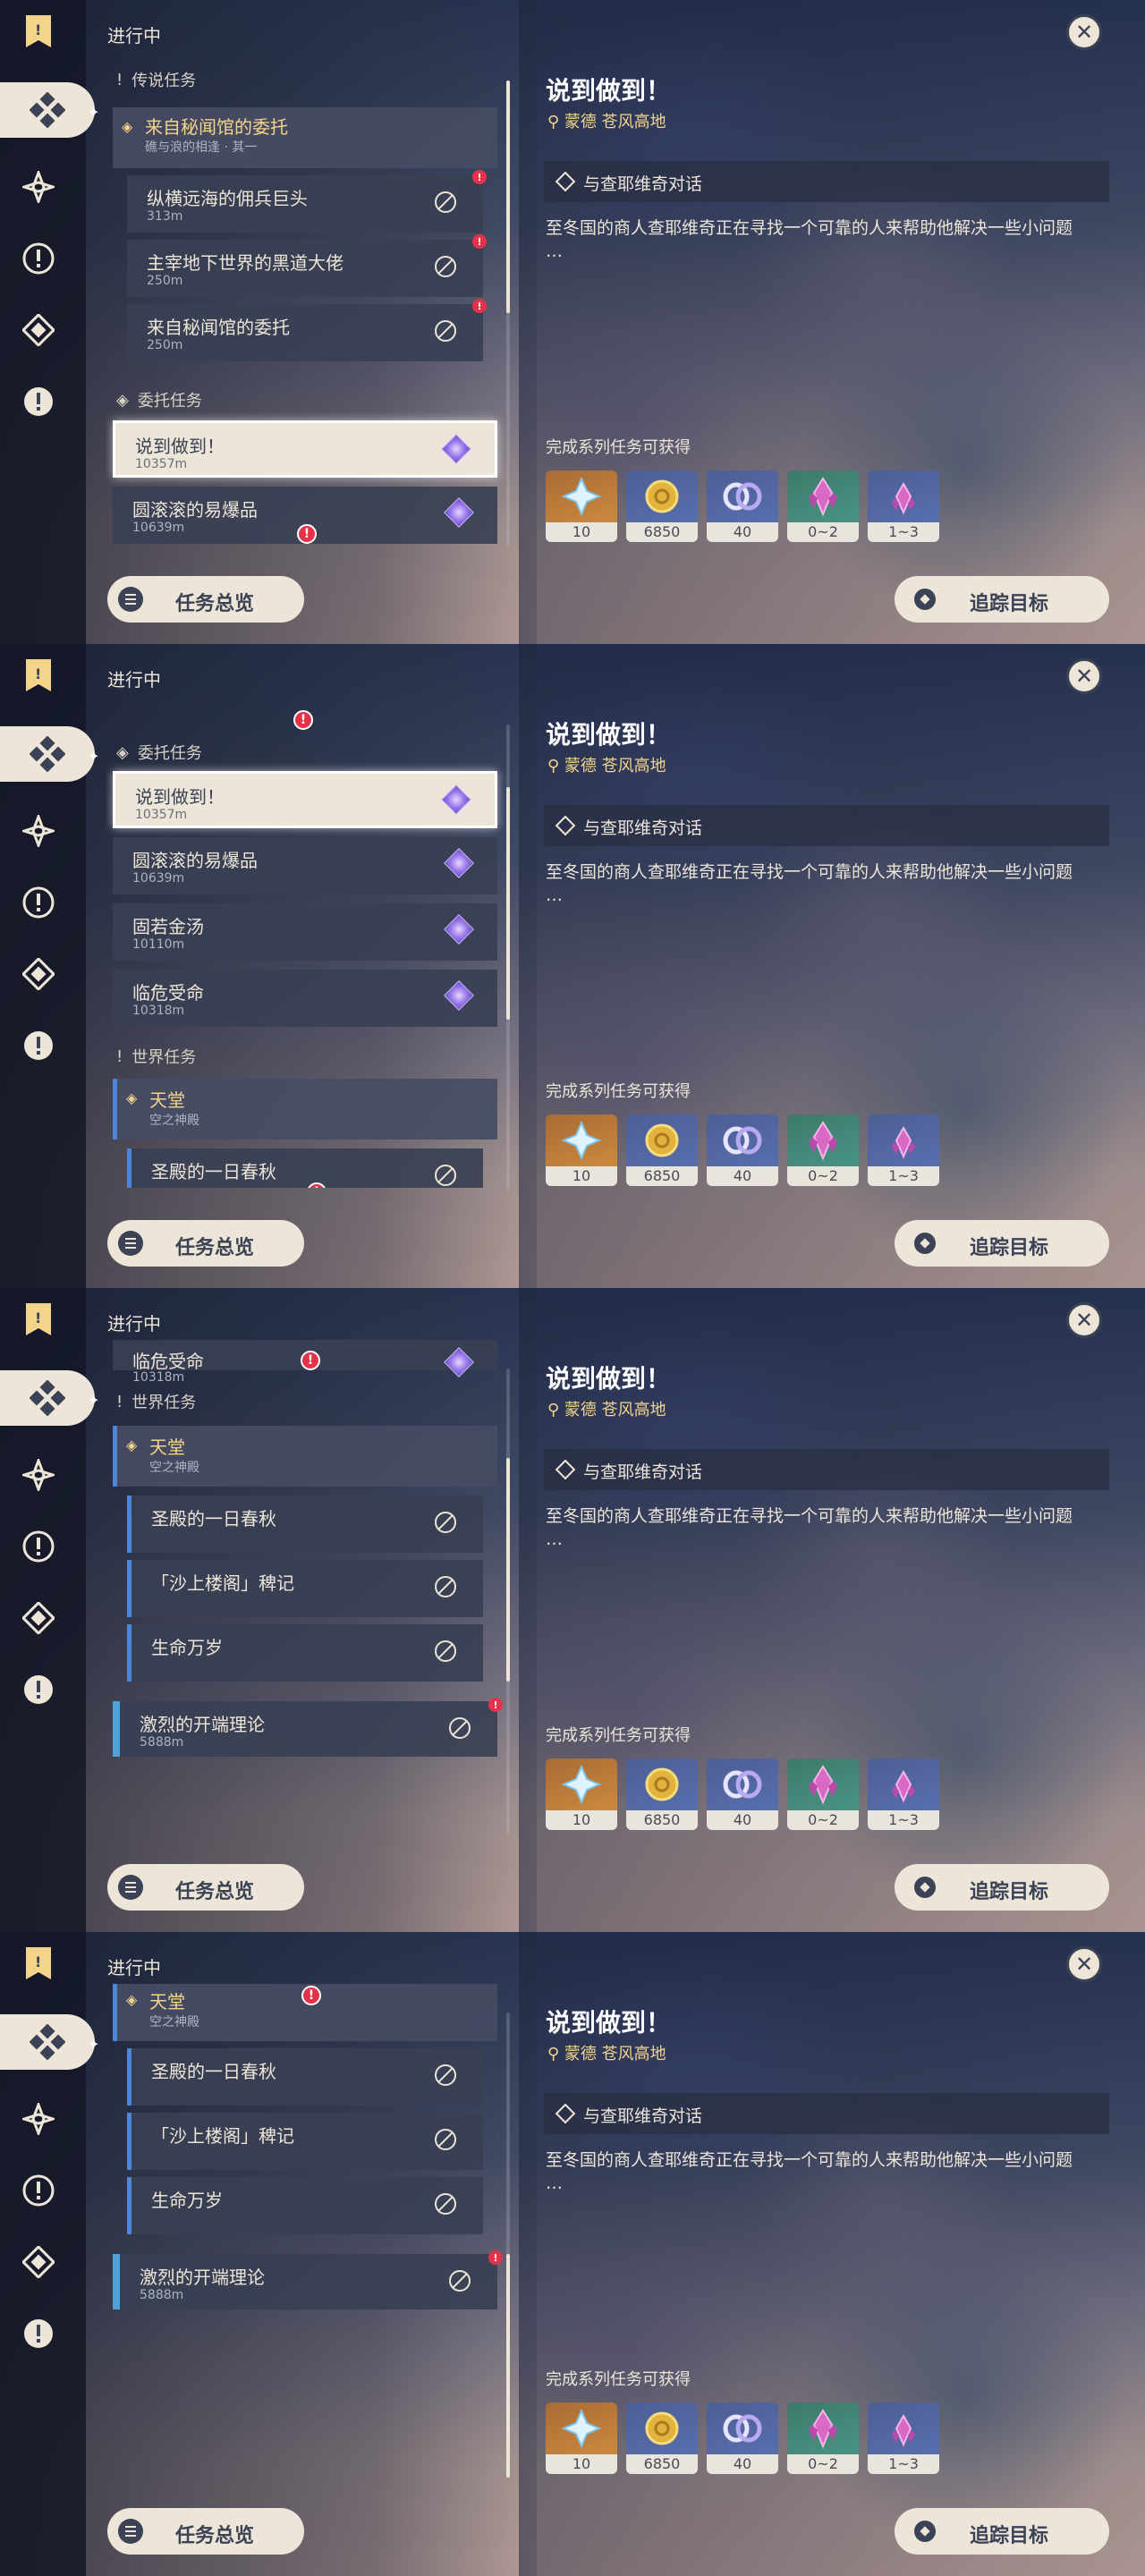  What do you see at coordinates (305, 865) in the screenshot?
I see `commission-item: 圆滚滚的易爆品 10639m` at bounding box center [305, 865].